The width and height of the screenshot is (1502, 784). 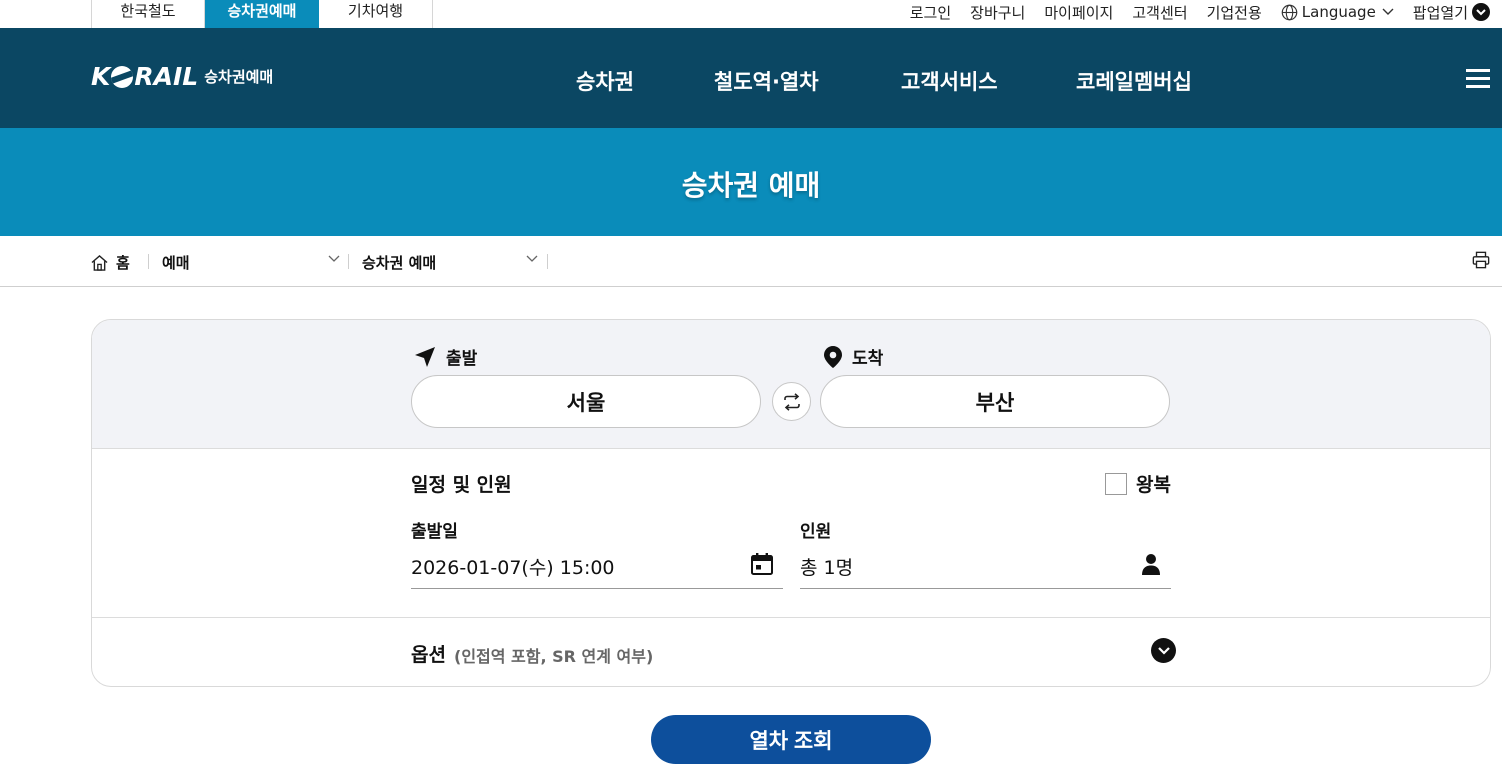 What do you see at coordinates (1190, 12) in the screenshot?
I see `utility-menu: 로그인 장바구니 마이페이지 고객센터 기업전용 Language 팝업열기` at bounding box center [1190, 12].